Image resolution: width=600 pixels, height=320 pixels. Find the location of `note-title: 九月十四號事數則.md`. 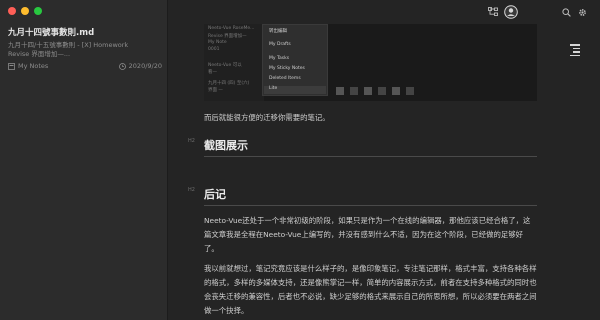

note-title: 九月十四號事數則.md is located at coordinates (51, 33).